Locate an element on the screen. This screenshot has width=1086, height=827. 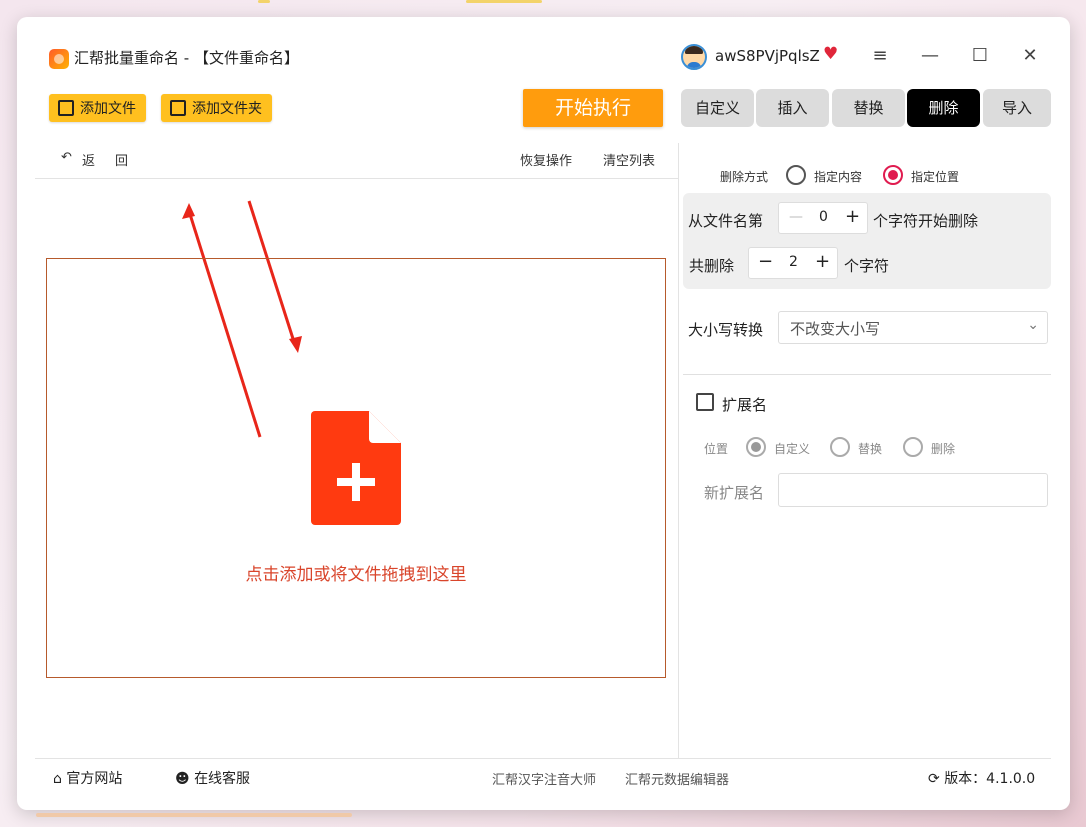
vip-icon: ♥ is located at coordinates (830, 54).